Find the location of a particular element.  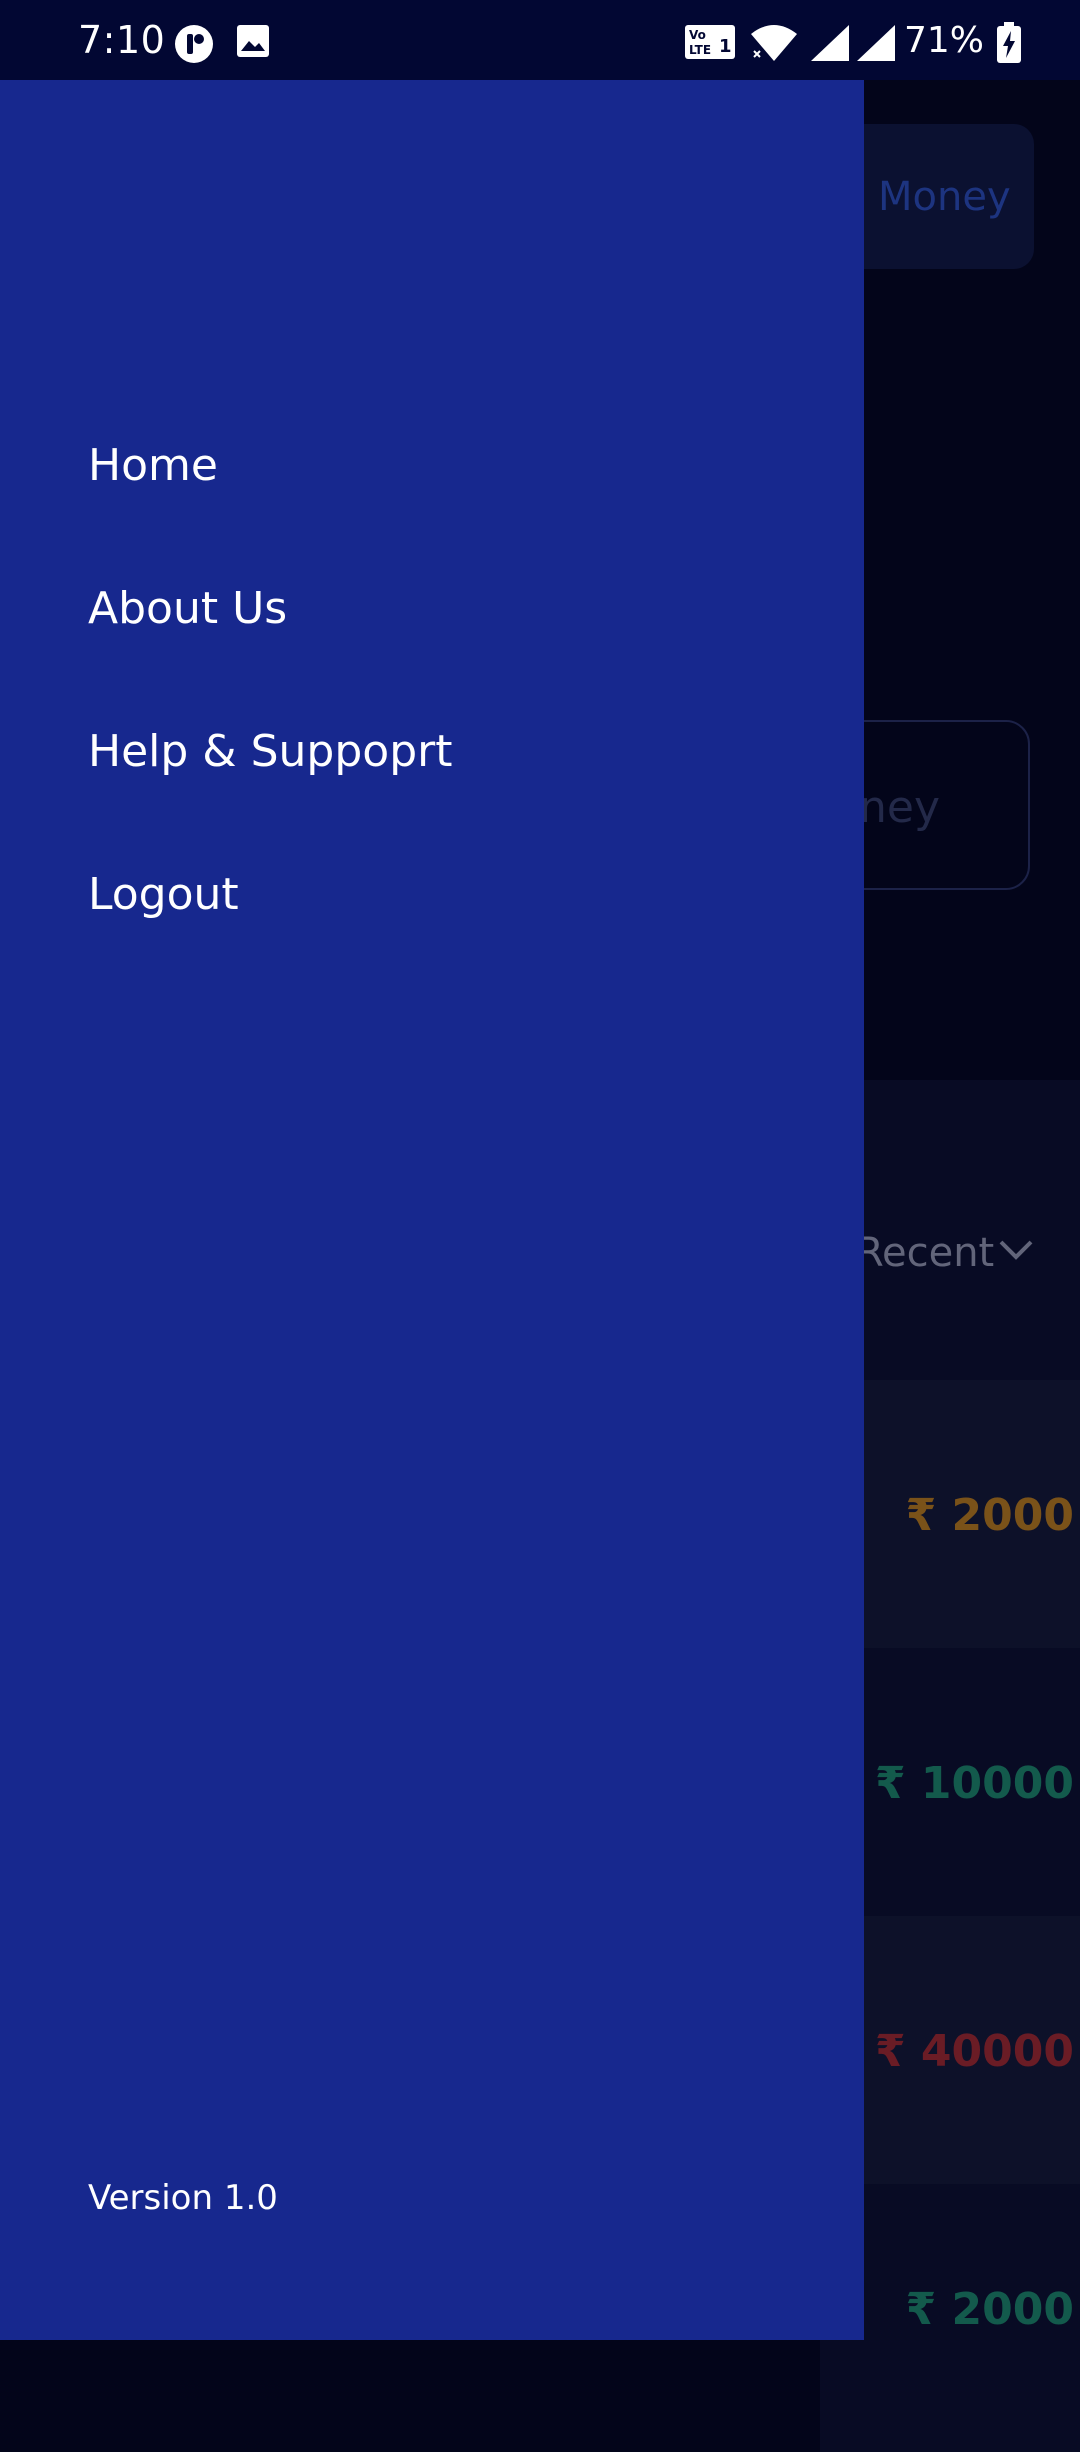

drawer-item-help-support: Help & Suppoprt is located at coordinates (270, 751).